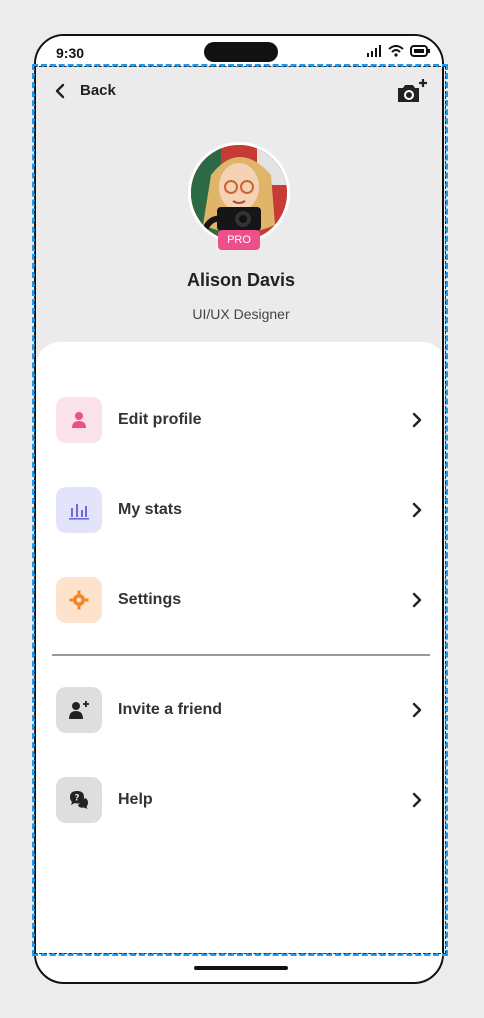  Describe the element at coordinates (79, 510) in the screenshot. I see `bar-chart-icon` at that location.